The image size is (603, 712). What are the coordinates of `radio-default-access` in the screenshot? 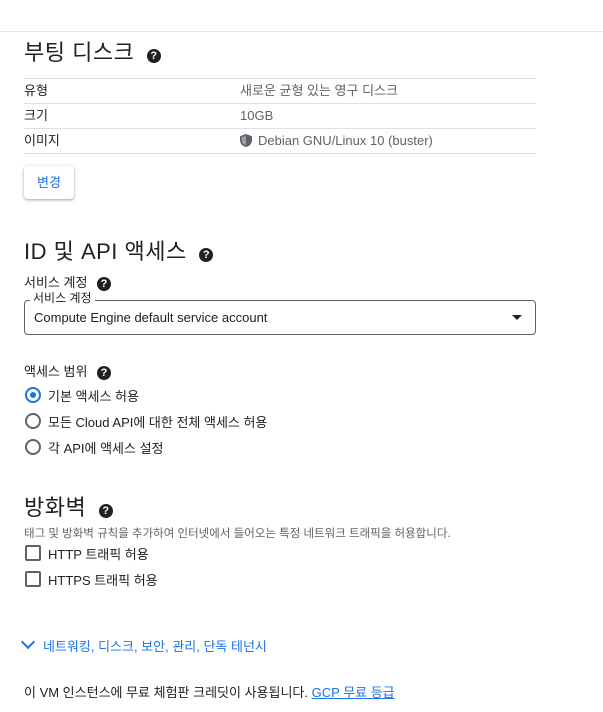 It's located at (33, 395).